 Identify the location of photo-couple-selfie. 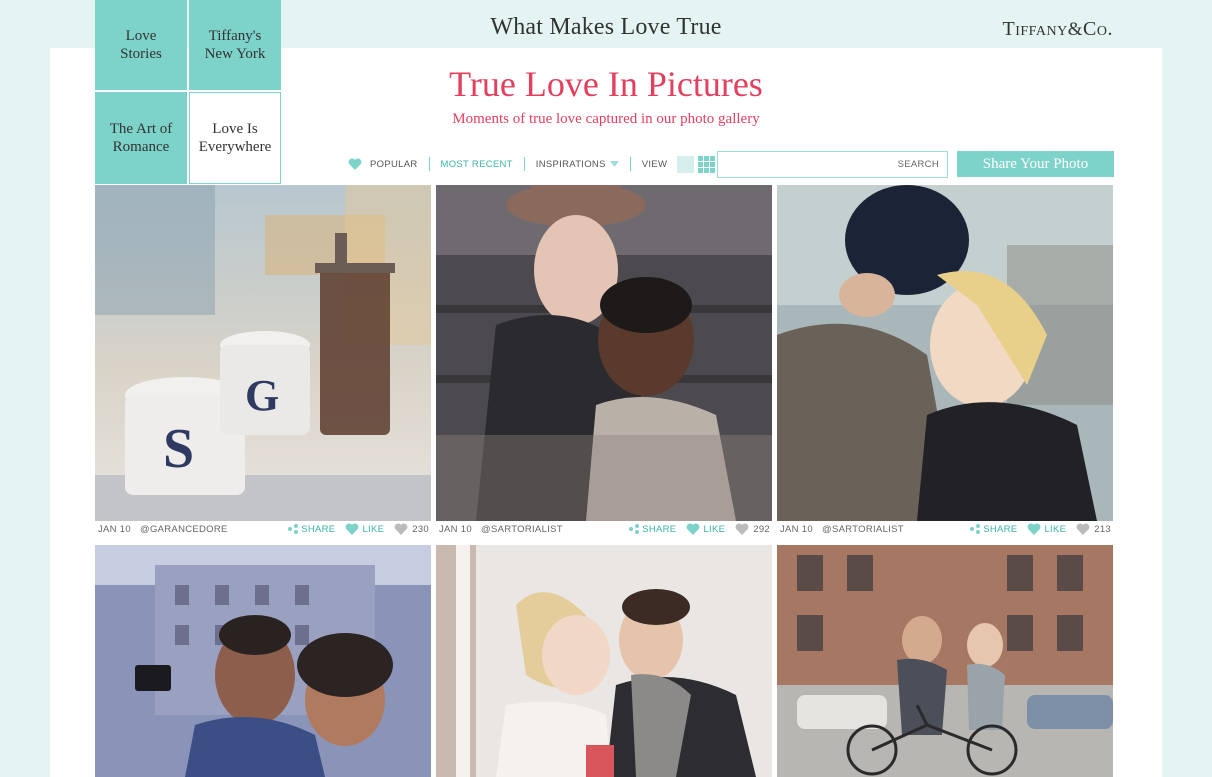
(263, 661).